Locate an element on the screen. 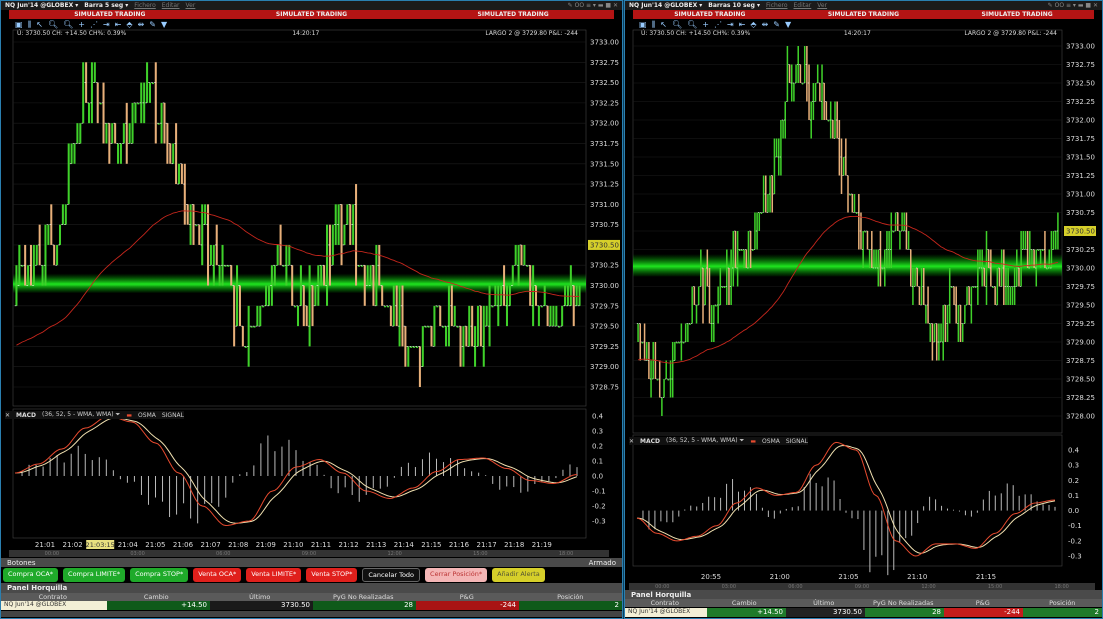 This screenshot has height=619, width=1103. cell-position: 2 is located at coordinates (1062, 612).